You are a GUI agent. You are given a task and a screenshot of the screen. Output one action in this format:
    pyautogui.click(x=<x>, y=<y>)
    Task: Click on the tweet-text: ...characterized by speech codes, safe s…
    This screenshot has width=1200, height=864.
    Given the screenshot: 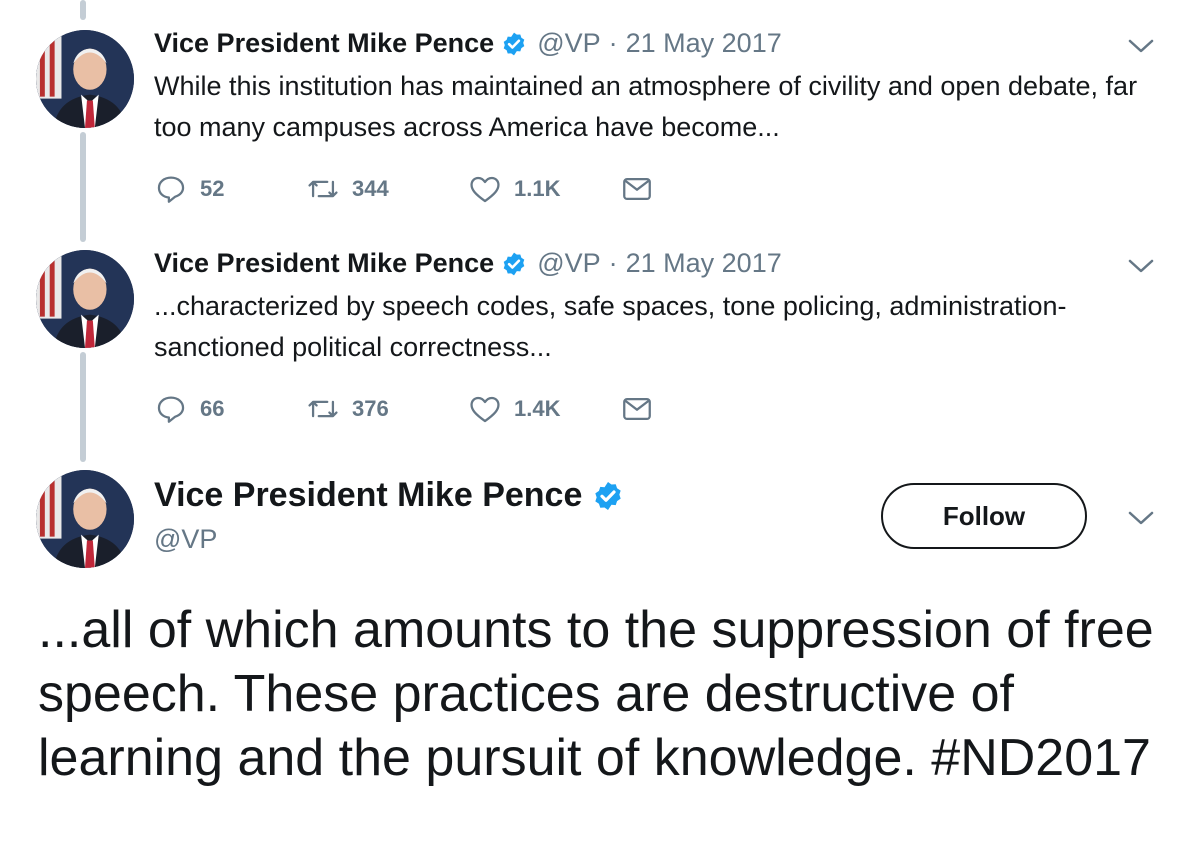 What is the action you would take?
    pyautogui.click(x=610, y=326)
    